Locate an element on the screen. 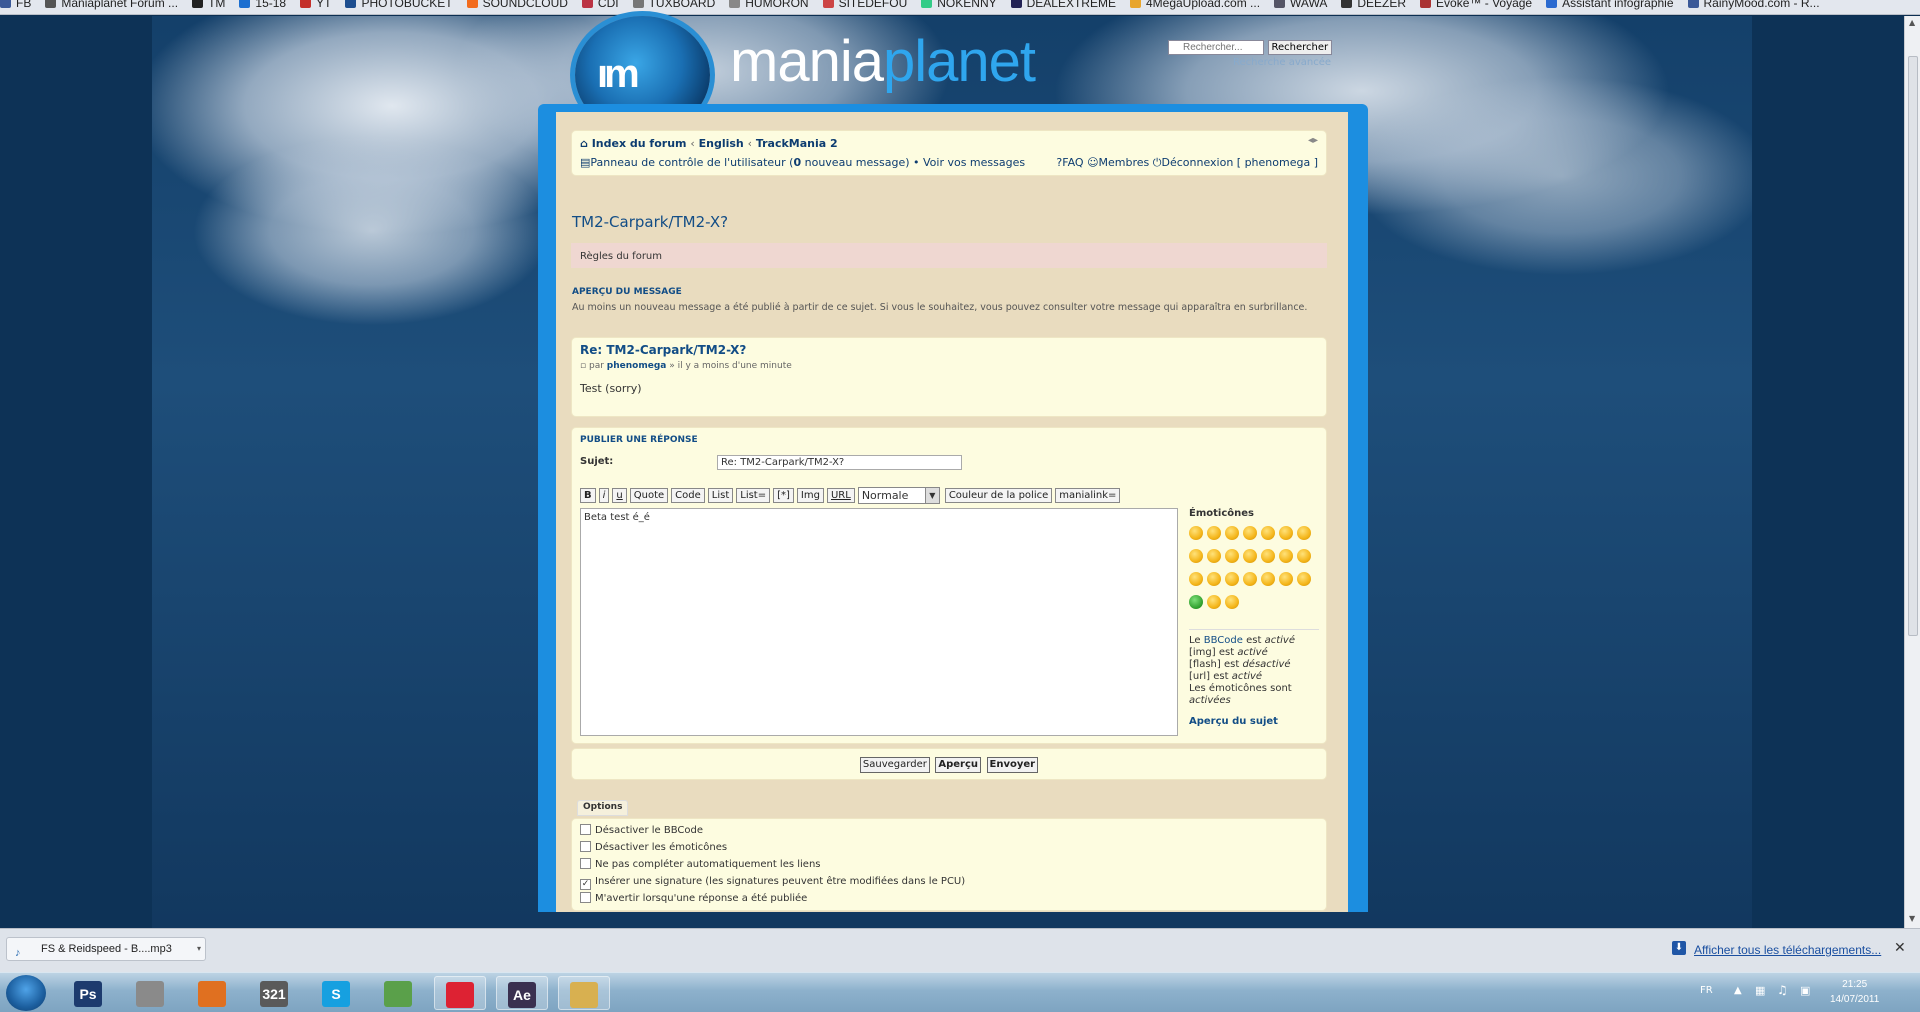 The height and width of the screenshot is (1012, 1920). img-button: Img is located at coordinates (810, 495).